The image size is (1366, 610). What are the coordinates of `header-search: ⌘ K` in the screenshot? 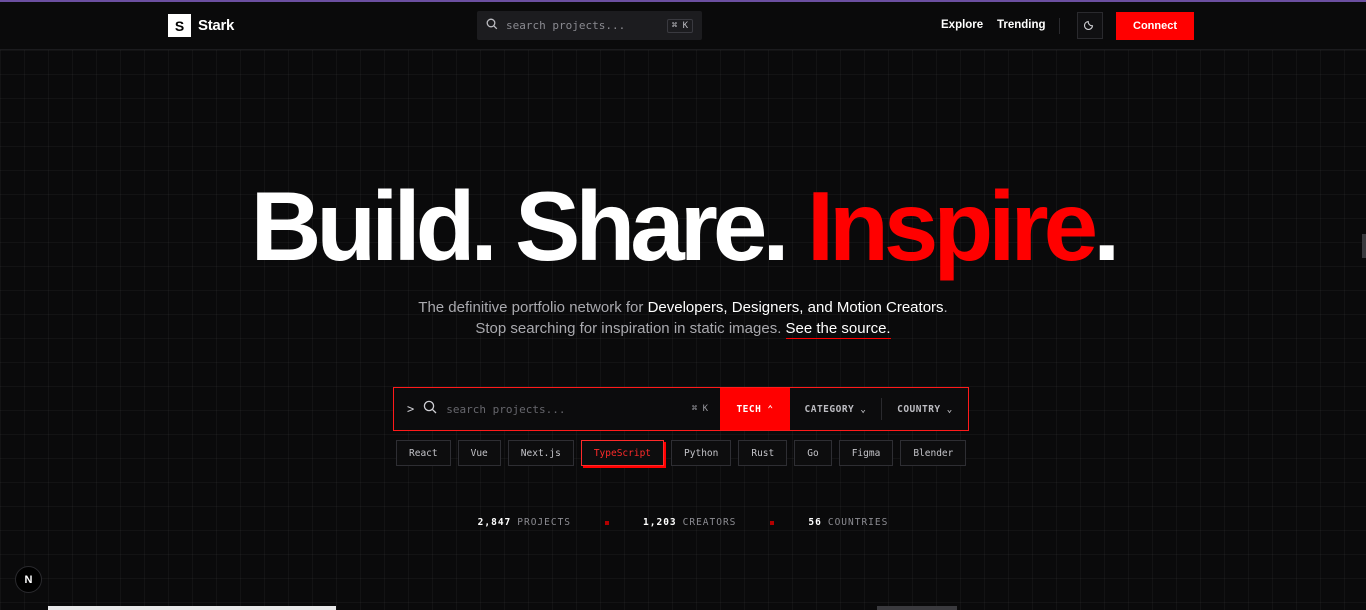 It's located at (589, 25).